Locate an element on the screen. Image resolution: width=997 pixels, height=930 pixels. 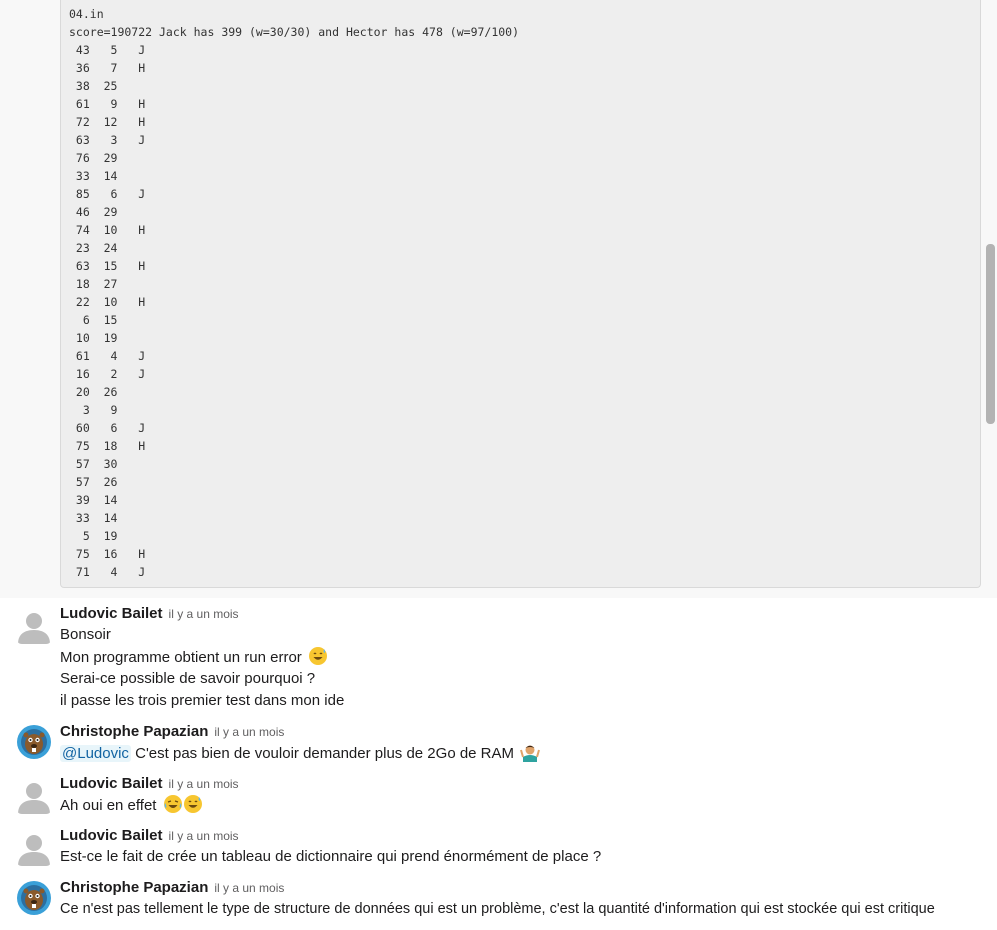
code-line: 75 18 H is located at coordinates (107, 446).